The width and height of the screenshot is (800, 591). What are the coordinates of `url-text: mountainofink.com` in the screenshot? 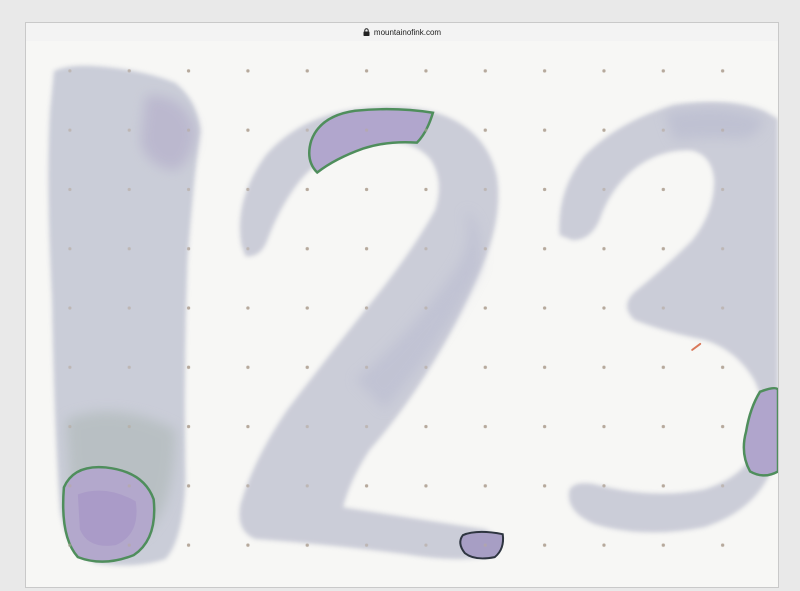 It's located at (407, 32).